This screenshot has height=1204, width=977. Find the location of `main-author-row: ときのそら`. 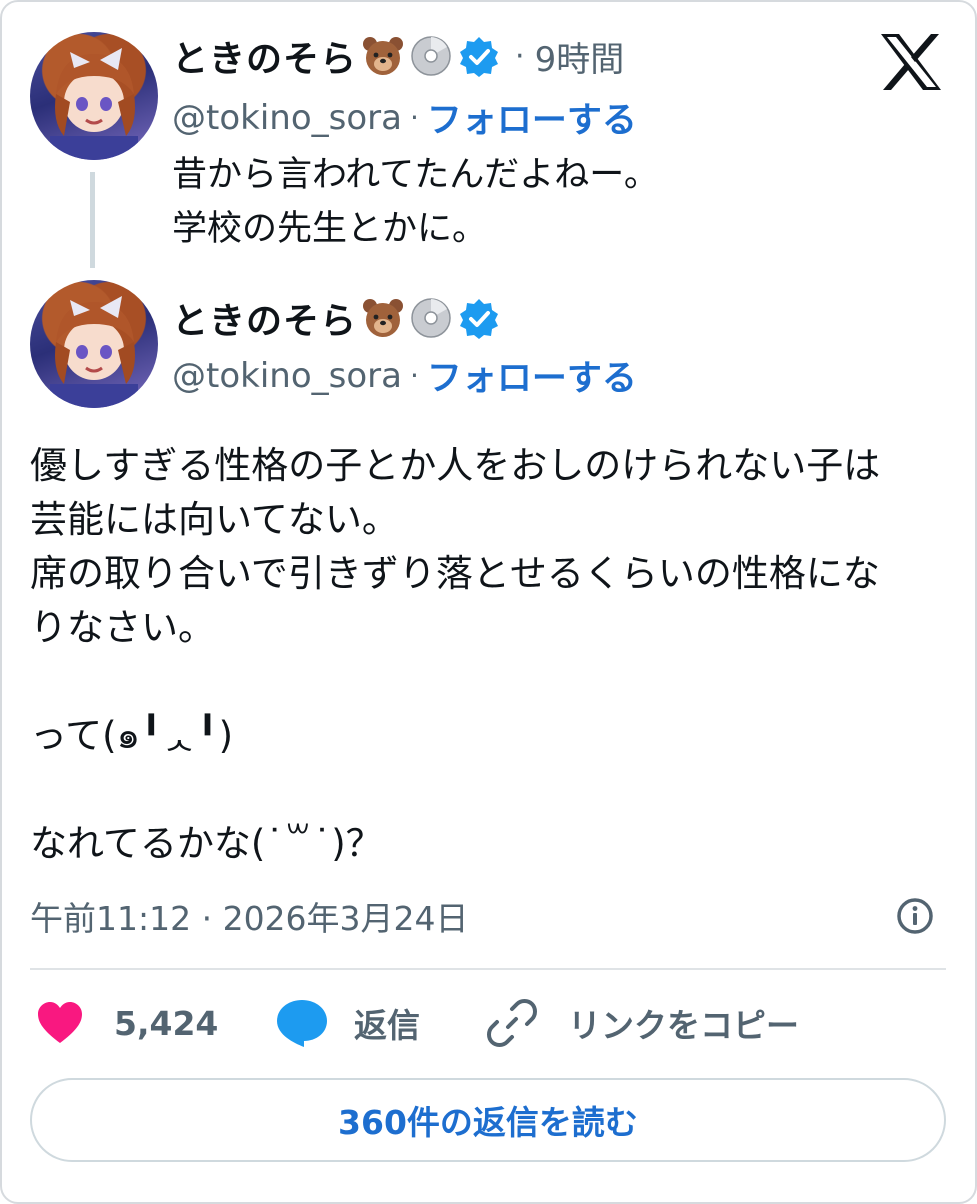

main-author-row: ときのそら is located at coordinates (336, 318).